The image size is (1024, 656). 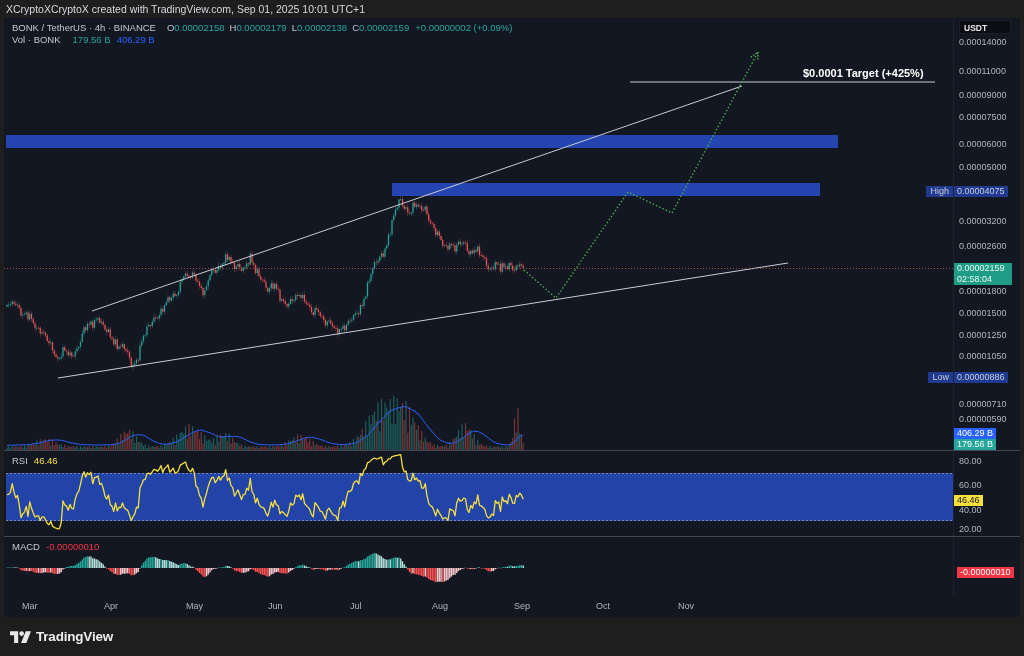 I want to click on macd-value: -0.00000010, so click(x=73, y=546).